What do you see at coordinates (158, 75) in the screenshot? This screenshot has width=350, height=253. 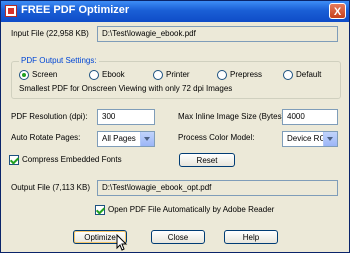 I see `radio-printer` at bounding box center [158, 75].